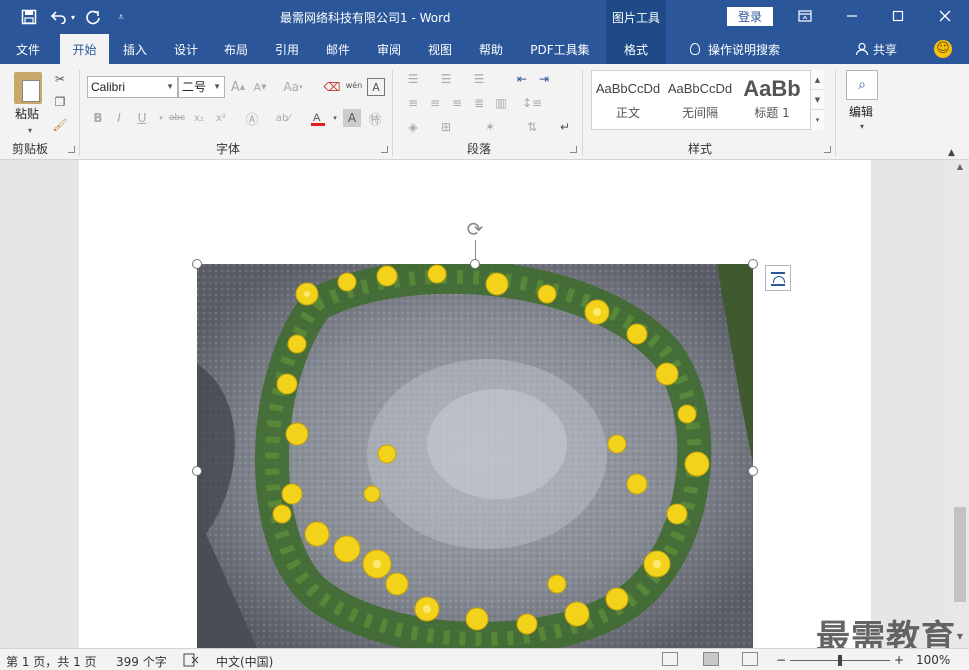  Describe the element at coordinates (199, 118) in the screenshot. I see `subscript-icon: x₂` at that location.